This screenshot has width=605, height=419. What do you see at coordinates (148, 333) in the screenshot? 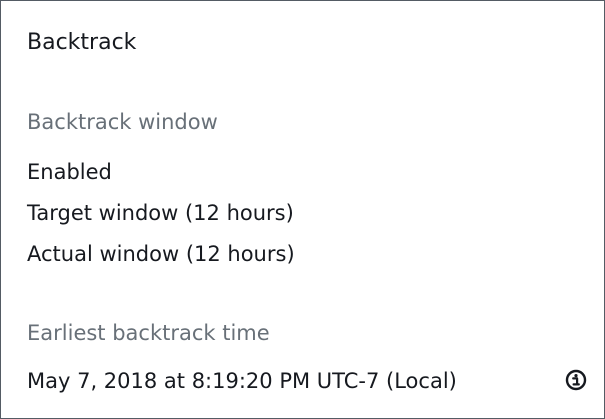
I see `earliest-backtrack-time-label: Earliest backtrack time` at bounding box center [148, 333].